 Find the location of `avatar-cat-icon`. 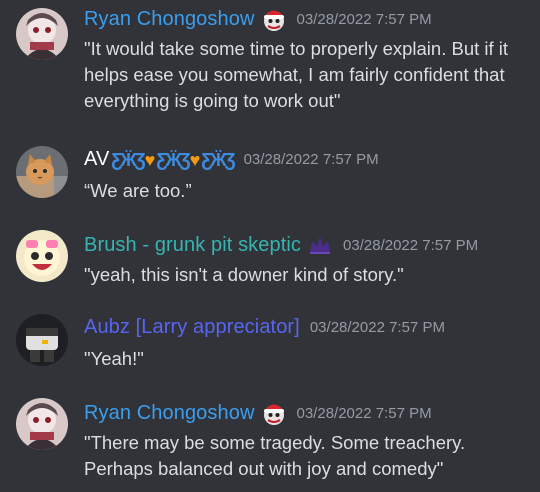

avatar-cat-icon is located at coordinates (42, 172).